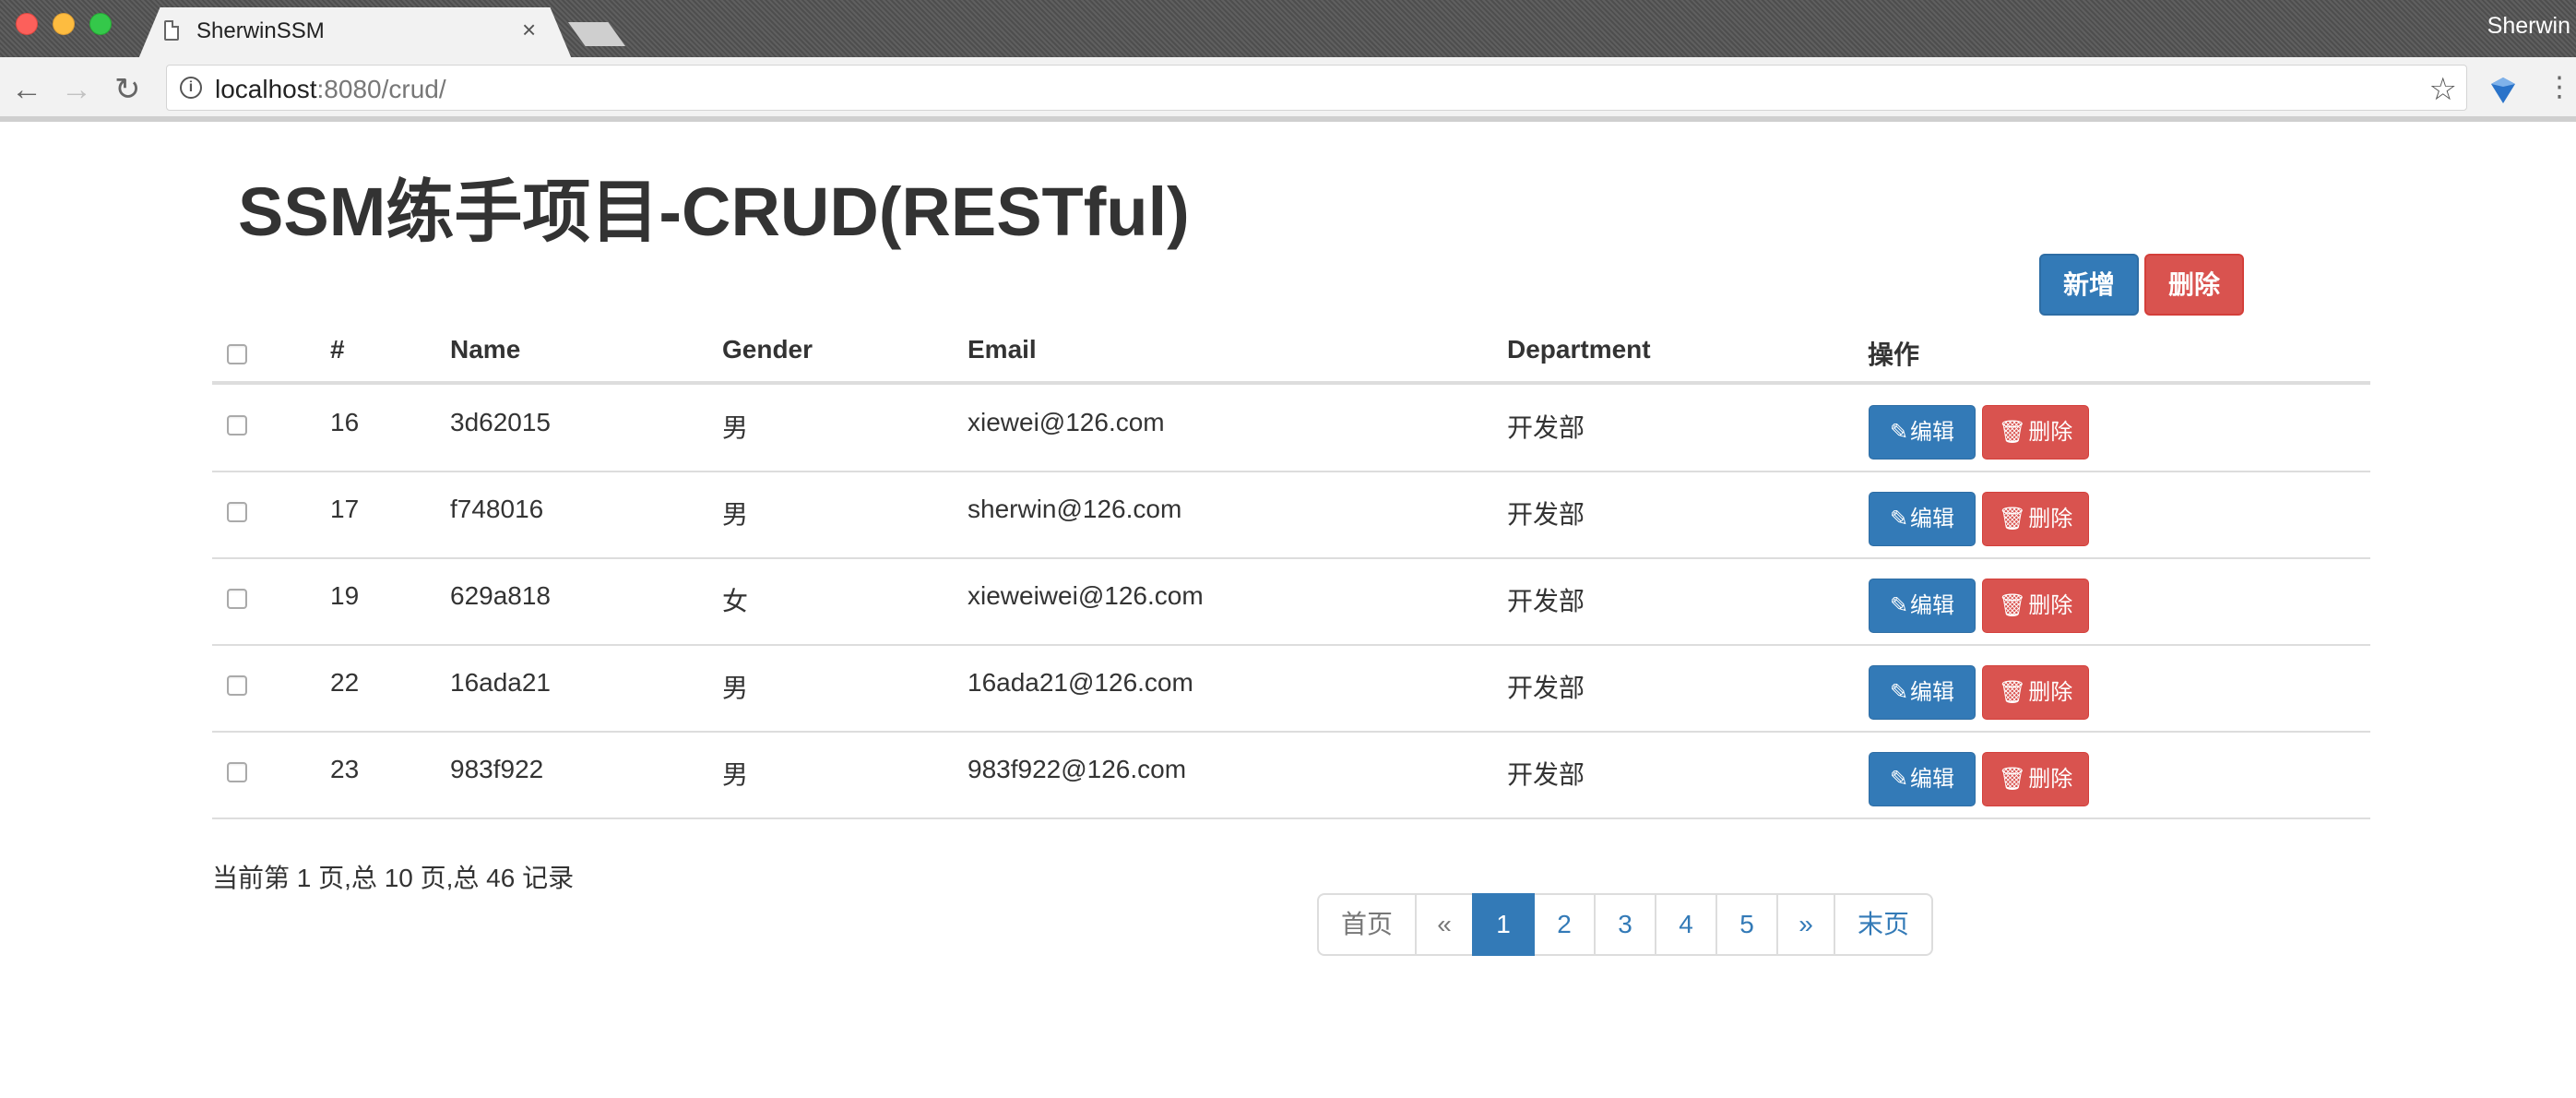 Image resolution: width=2576 pixels, height=1098 pixels. What do you see at coordinates (1883, 925) in the screenshot?
I see `last-page-link: 末页` at bounding box center [1883, 925].